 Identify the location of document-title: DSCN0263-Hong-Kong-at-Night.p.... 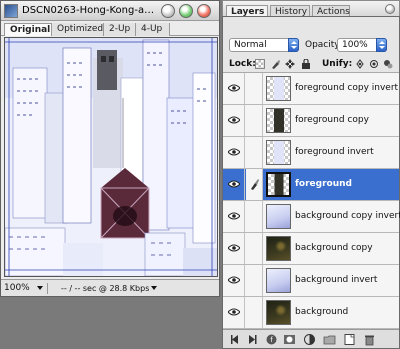
(90, 10).